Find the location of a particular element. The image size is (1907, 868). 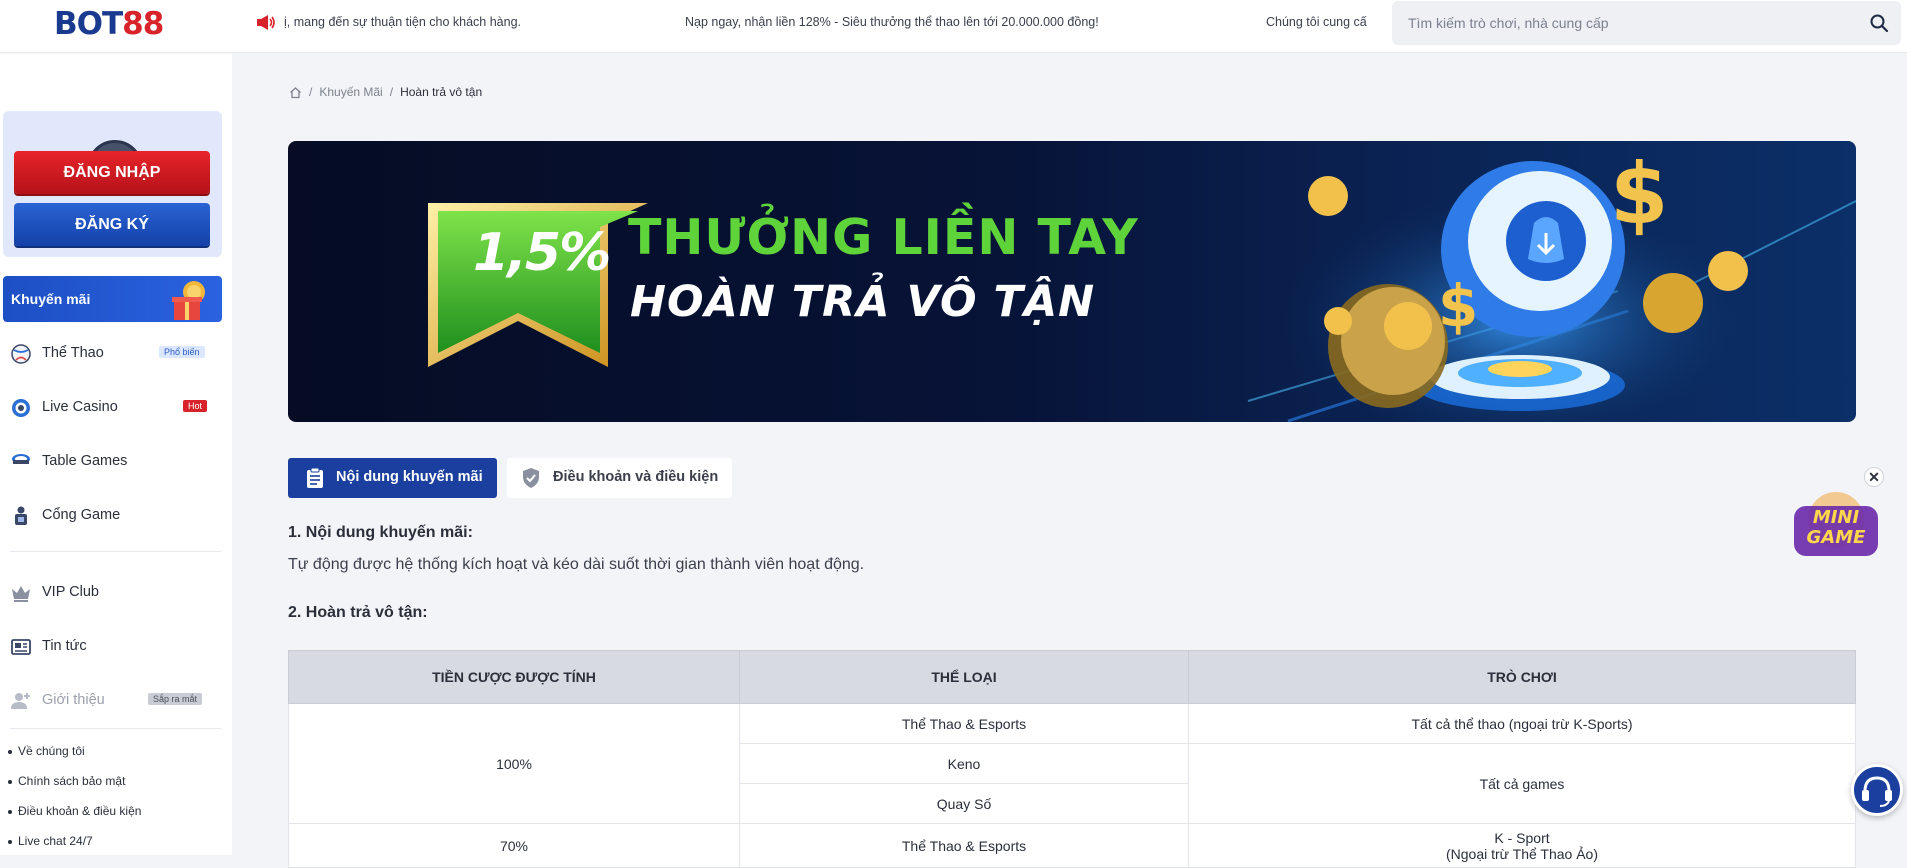

headset-icon is located at coordinates (1877, 791).